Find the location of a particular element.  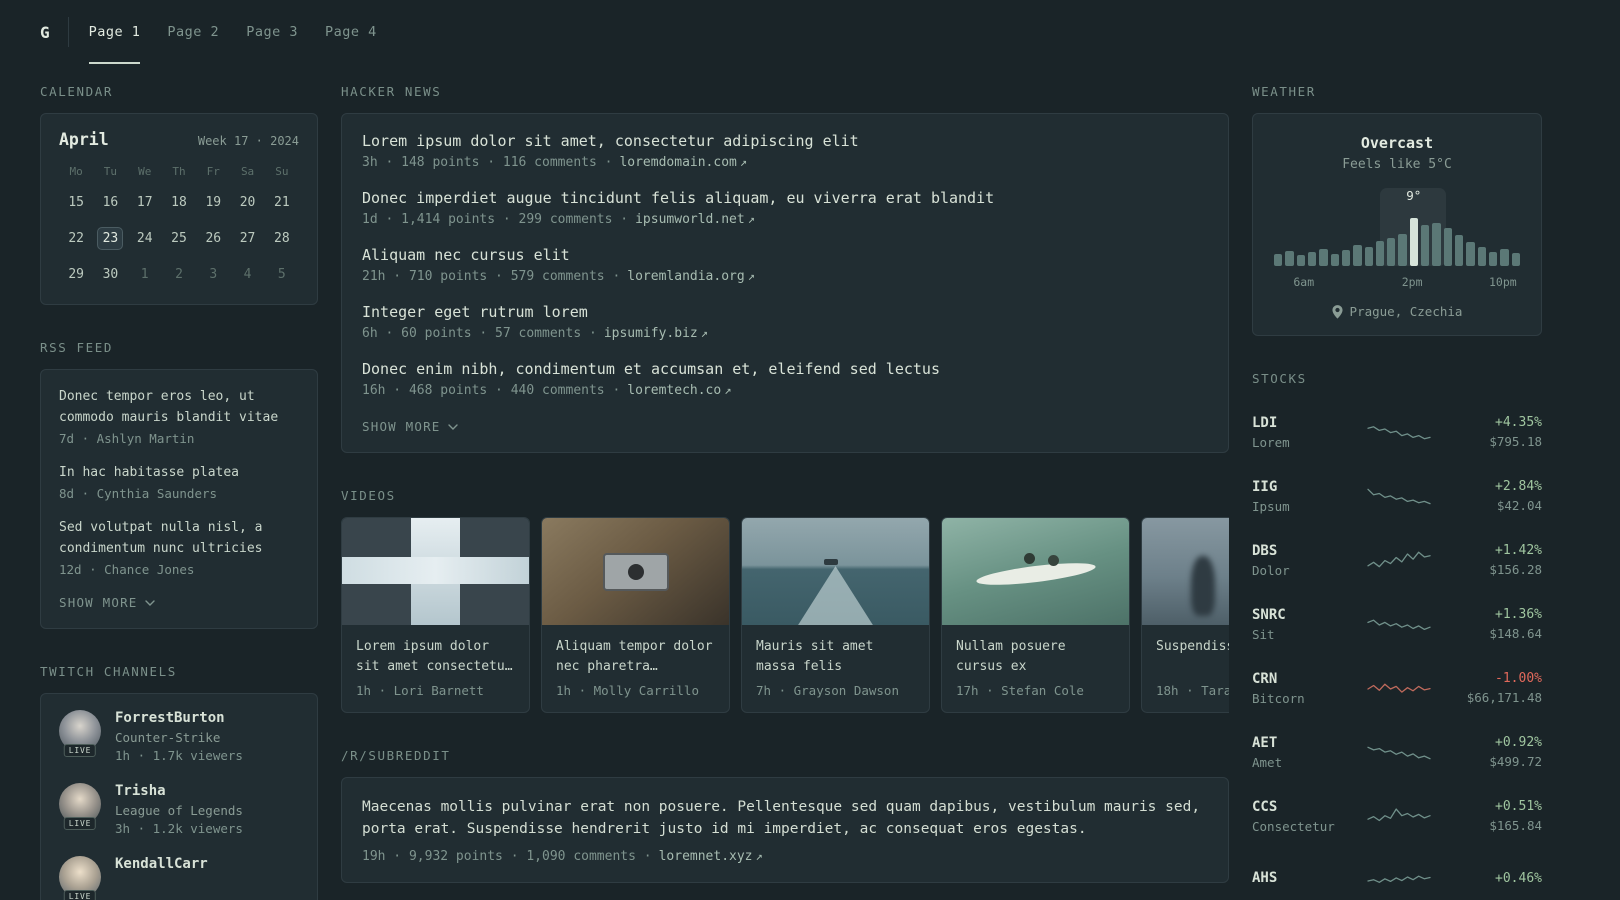

stocks-section-title: STOCKS is located at coordinates (1279, 378).